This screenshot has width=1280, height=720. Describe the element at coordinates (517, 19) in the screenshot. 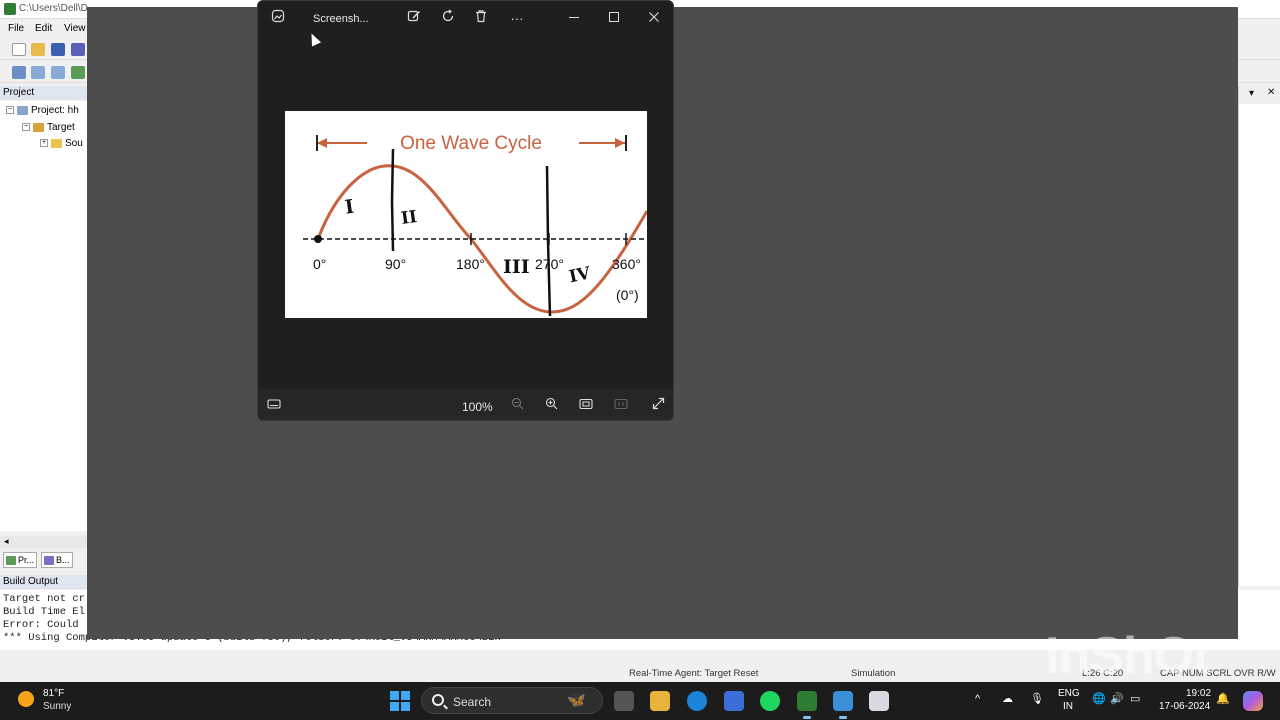

I see `more-options-icon: ···` at that location.